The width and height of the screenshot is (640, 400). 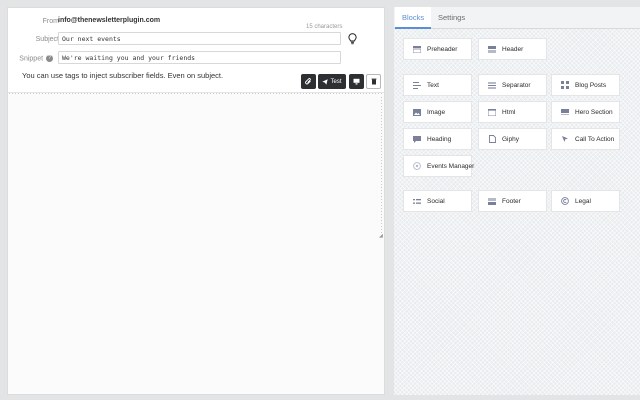 What do you see at coordinates (324, 27) in the screenshot?
I see `subject-char-count: 15 characters` at bounding box center [324, 27].